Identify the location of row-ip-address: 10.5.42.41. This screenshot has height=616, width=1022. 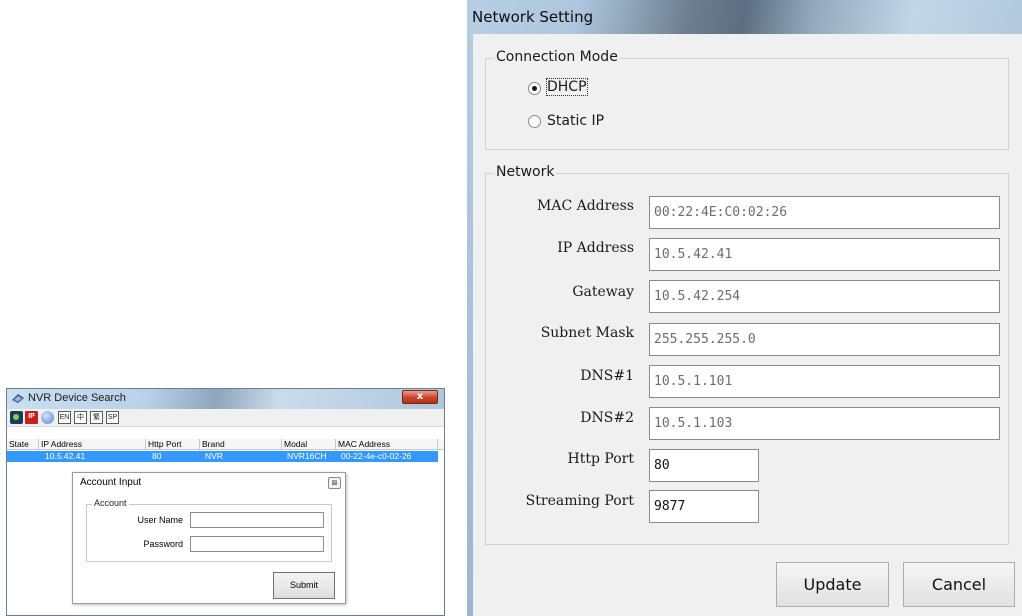
(65, 456).